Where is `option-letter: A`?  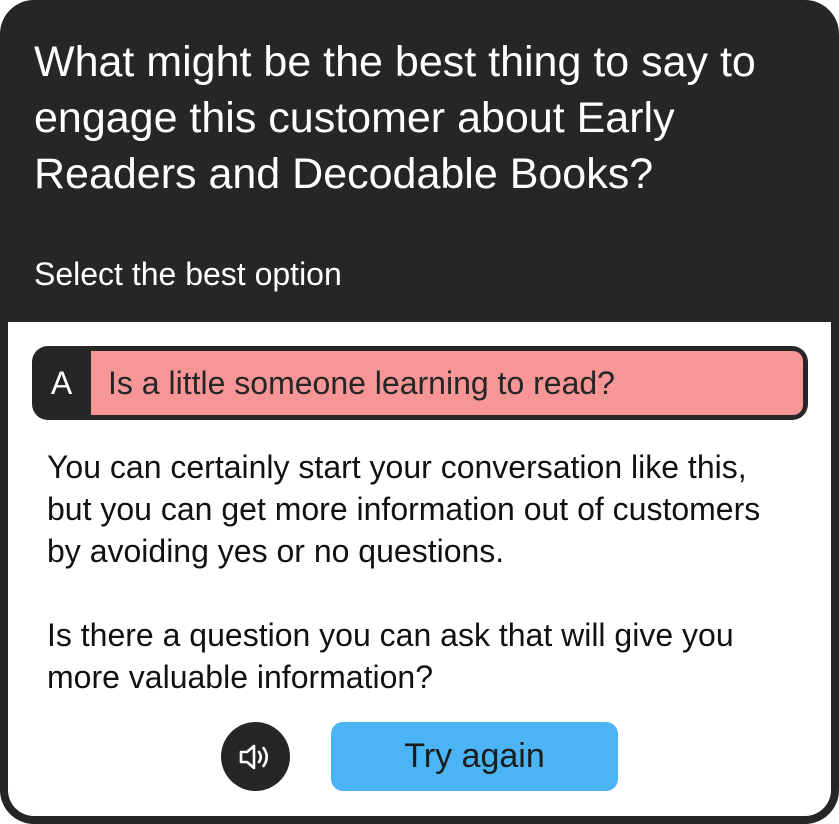
option-letter: A is located at coordinates (61, 382).